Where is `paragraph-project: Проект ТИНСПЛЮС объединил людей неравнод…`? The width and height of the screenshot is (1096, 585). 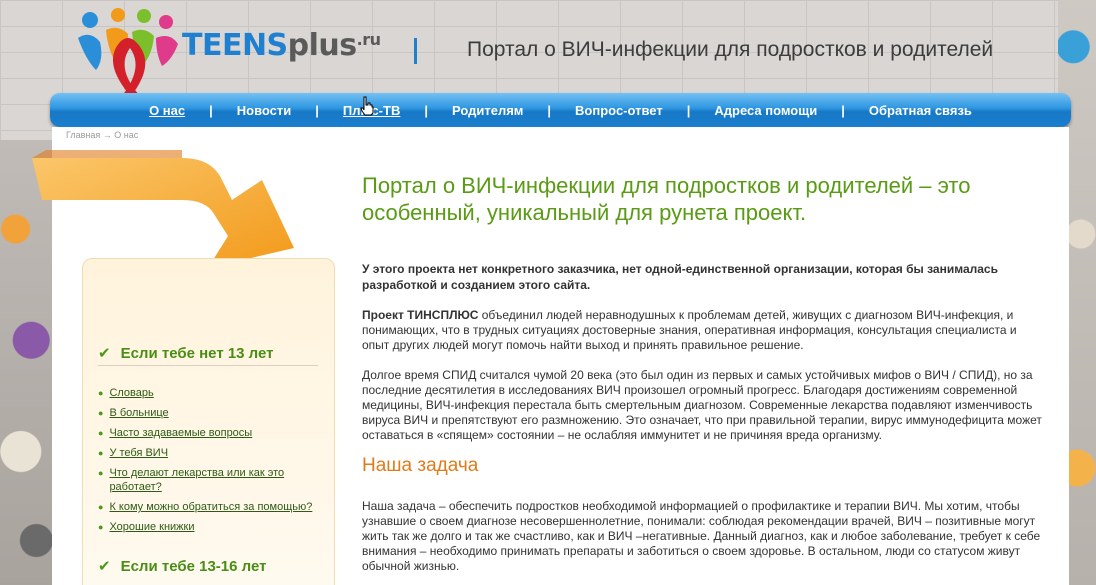 paragraph-project: Проект ТИНСПЛЮС объединил людей неравнод… is located at coordinates (702, 330).